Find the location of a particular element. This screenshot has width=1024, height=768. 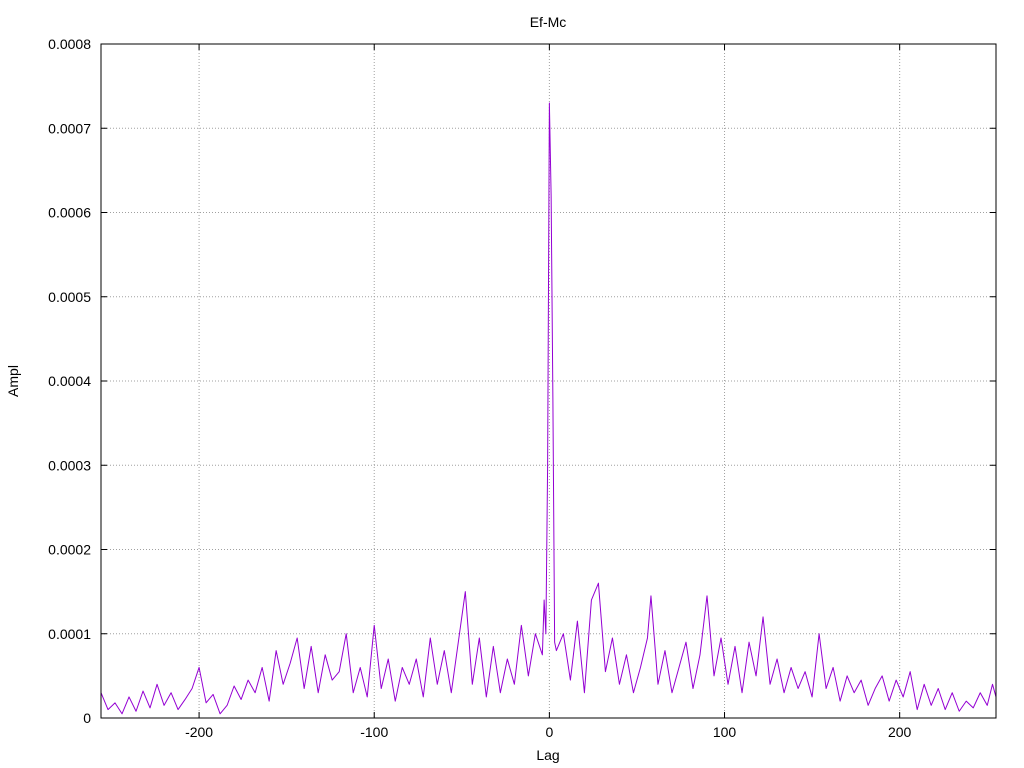

x-axis-label: Lag is located at coordinates (547, 755).